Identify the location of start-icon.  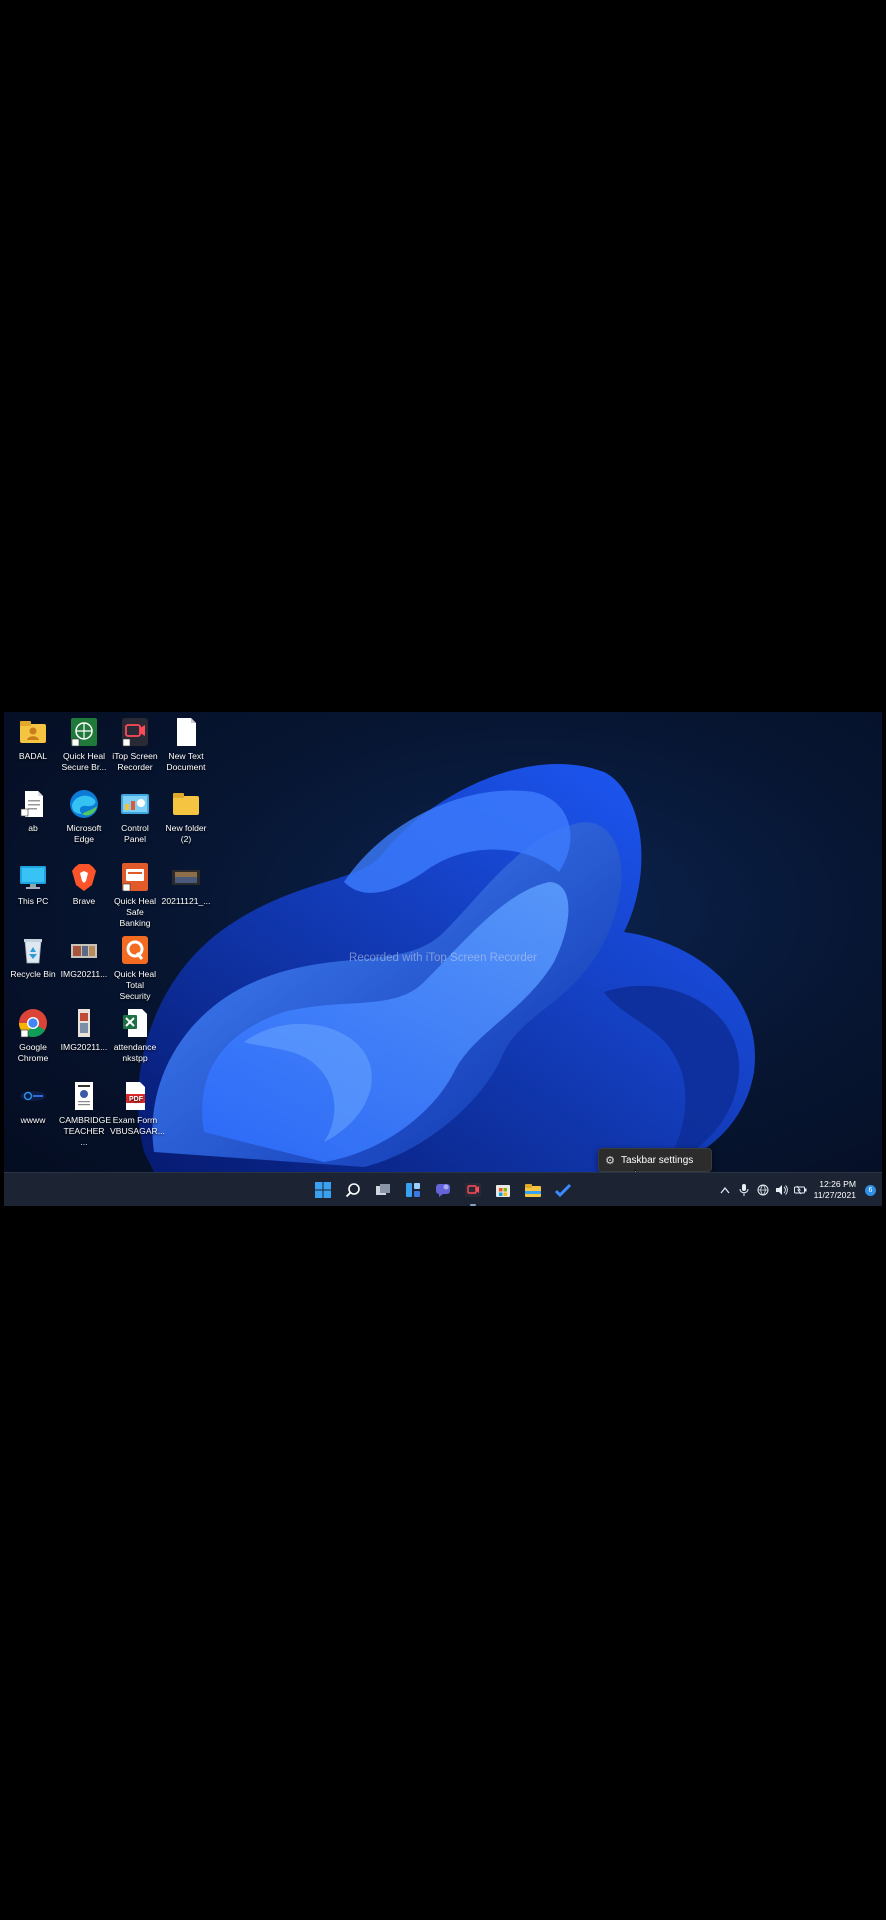
(323, 1190).